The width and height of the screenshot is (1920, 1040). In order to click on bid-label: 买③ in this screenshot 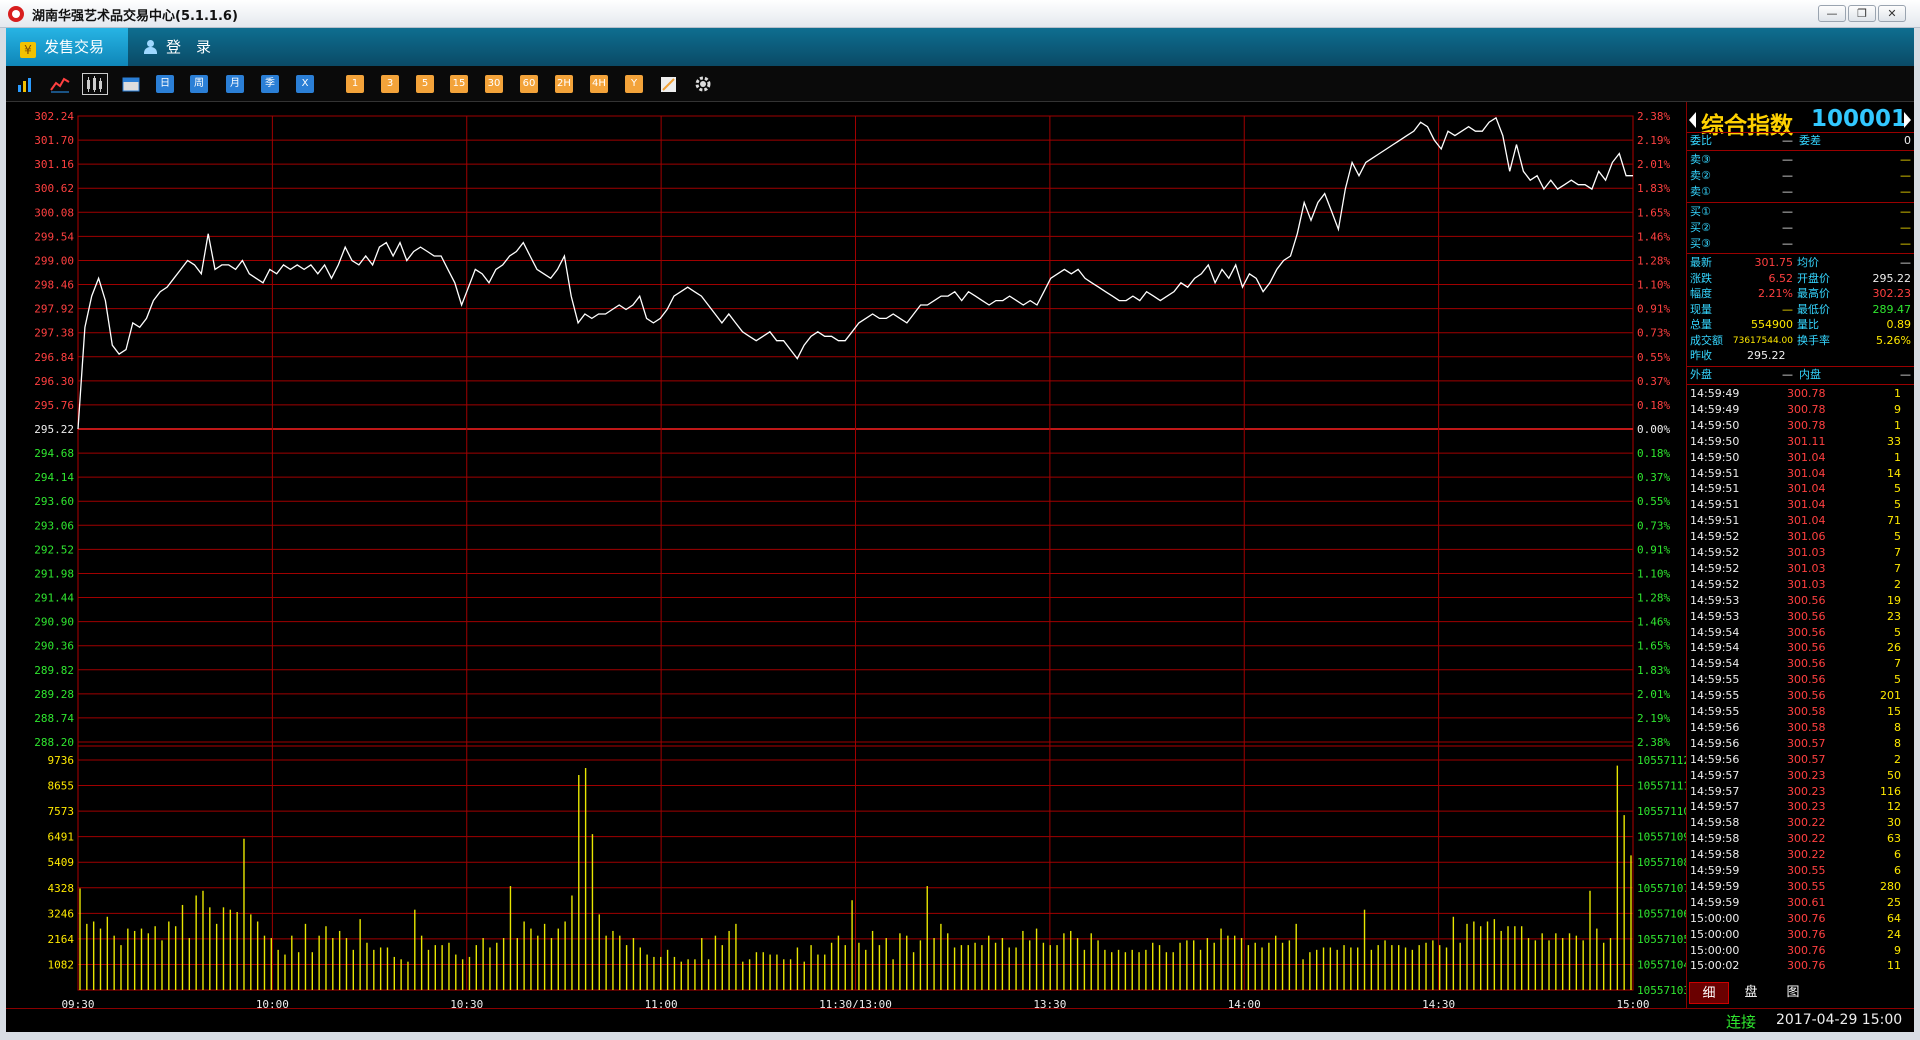, I will do `click(1700, 243)`.